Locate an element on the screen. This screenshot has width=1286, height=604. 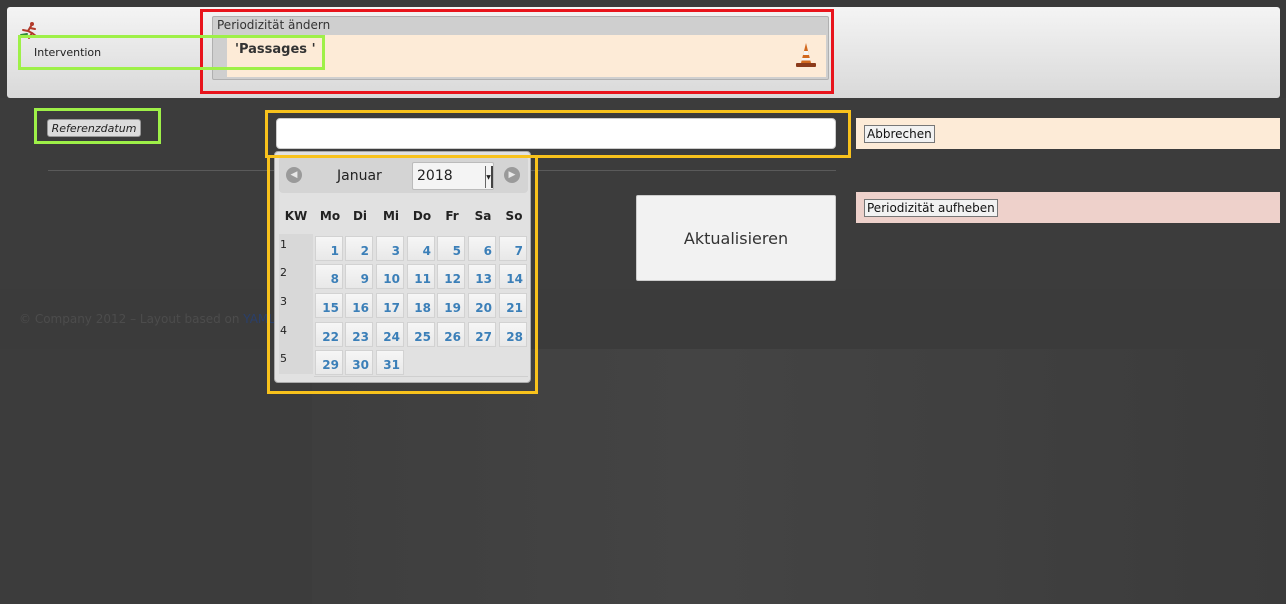
day-cell: 21 is located at coordinates (513, 305).